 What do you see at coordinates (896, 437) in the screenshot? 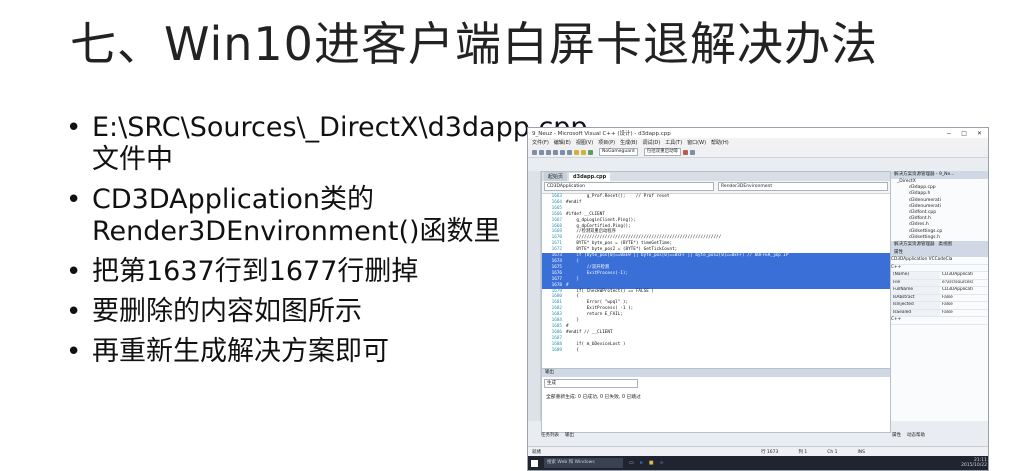
I see `tab-properties: 属性` at bounding box center [896, 437].